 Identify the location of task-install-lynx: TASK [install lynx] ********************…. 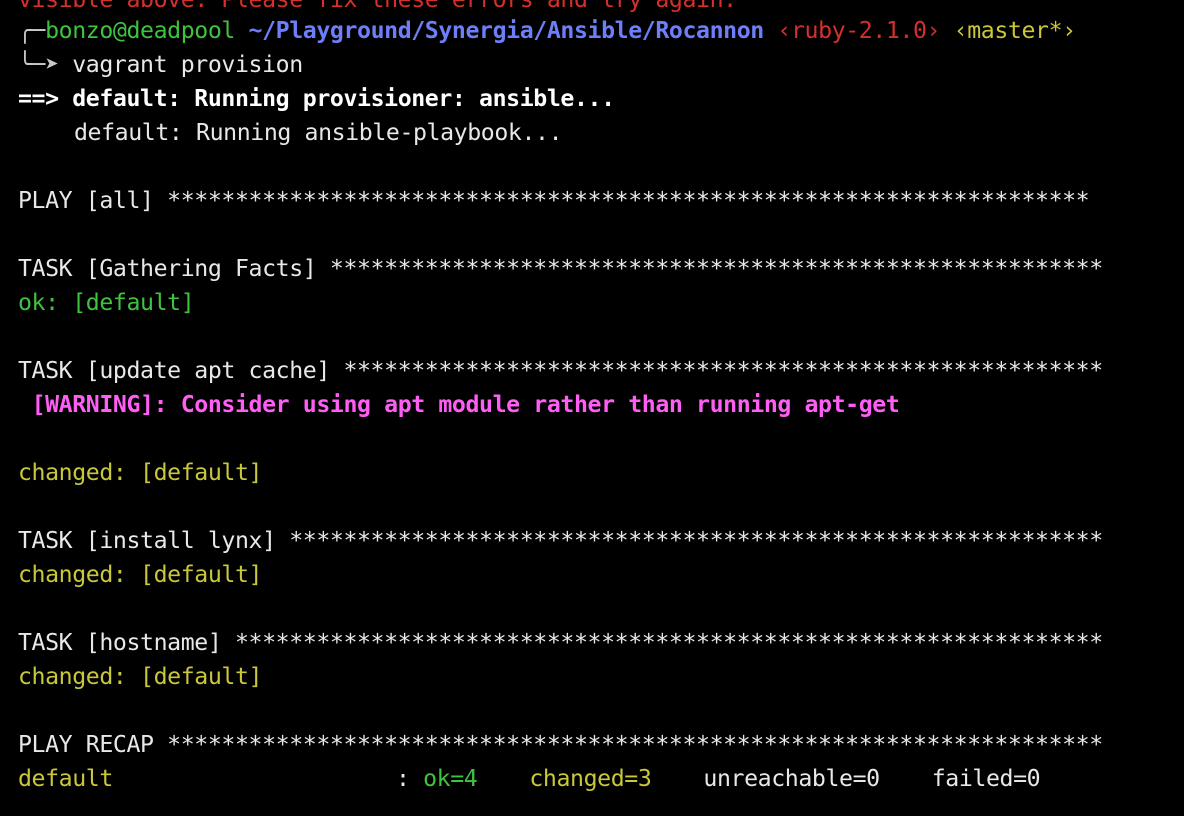
(560, 540).